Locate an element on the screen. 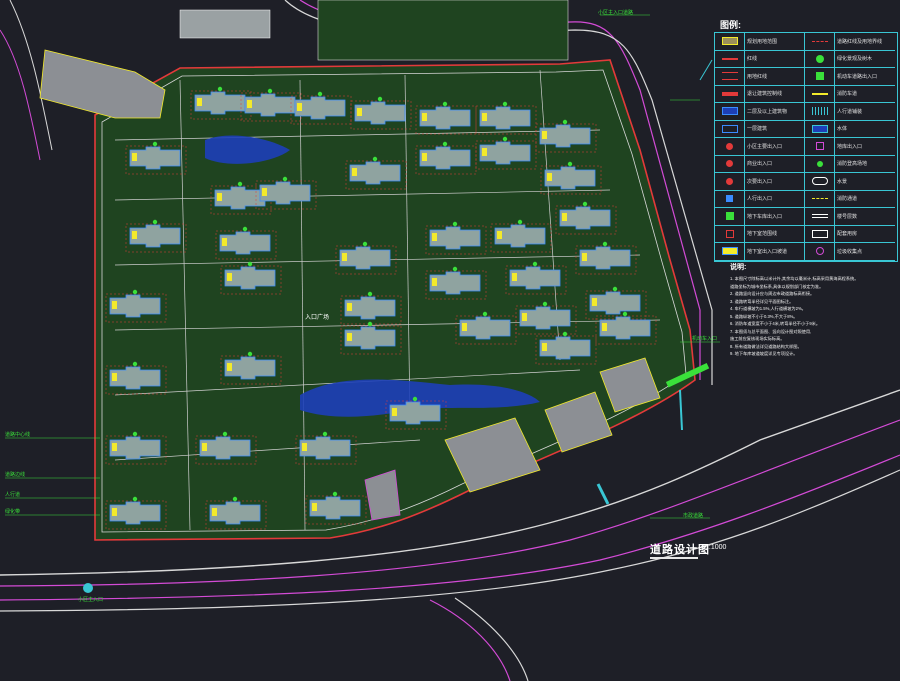 This screenshot has height=681, width=900. text-sample-icon is located at coordinates (819, 216).